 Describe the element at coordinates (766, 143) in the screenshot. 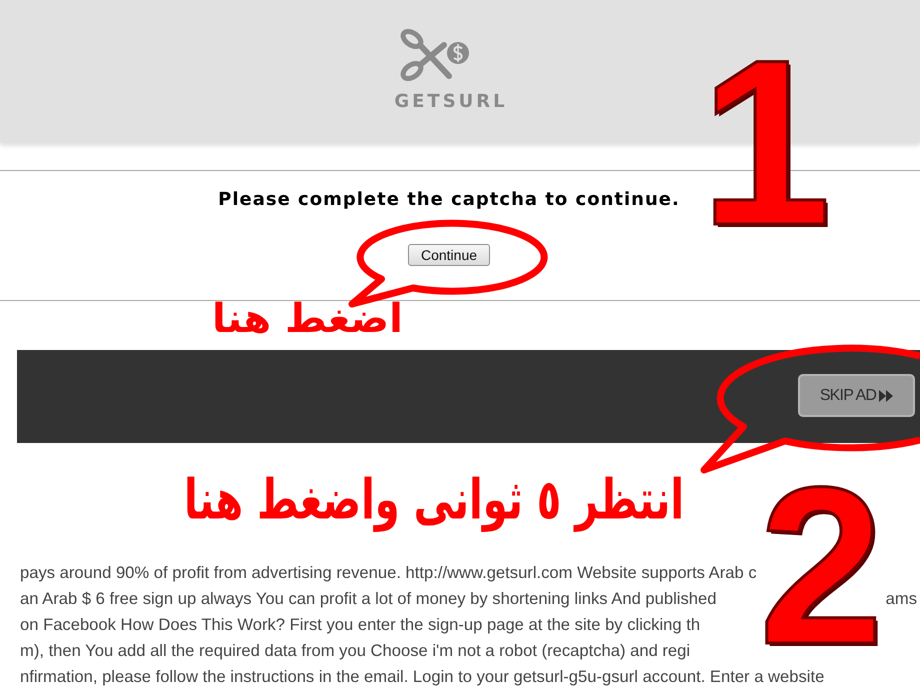

I see `step-number: 1` at that location.